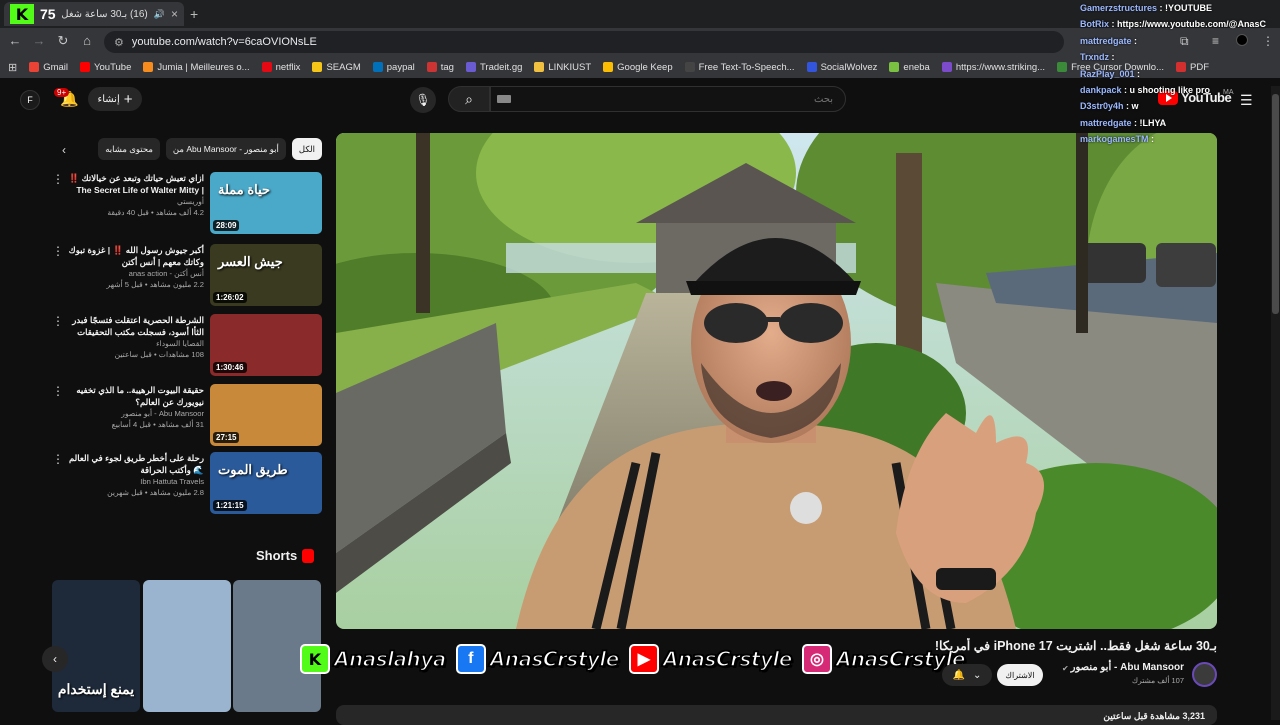  What do you see at coordinates (285, 555) in the screenshot?
I see `shorts-heading: Shorts` at bounding box center [285, 555].